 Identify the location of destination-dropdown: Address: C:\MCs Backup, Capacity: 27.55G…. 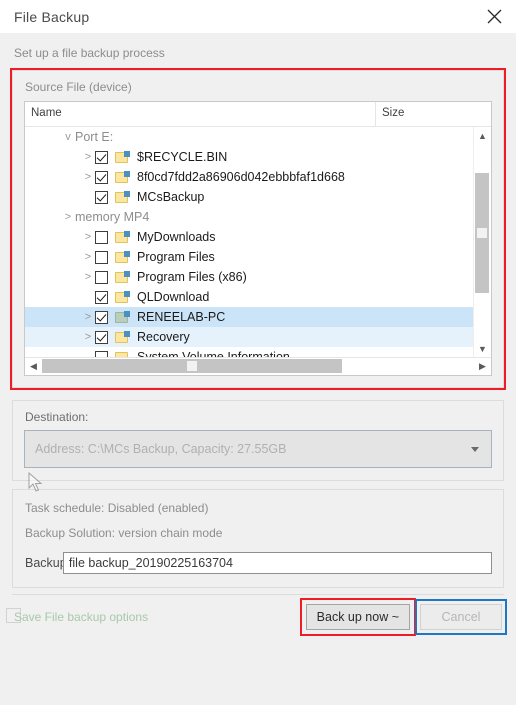
(258, 449).